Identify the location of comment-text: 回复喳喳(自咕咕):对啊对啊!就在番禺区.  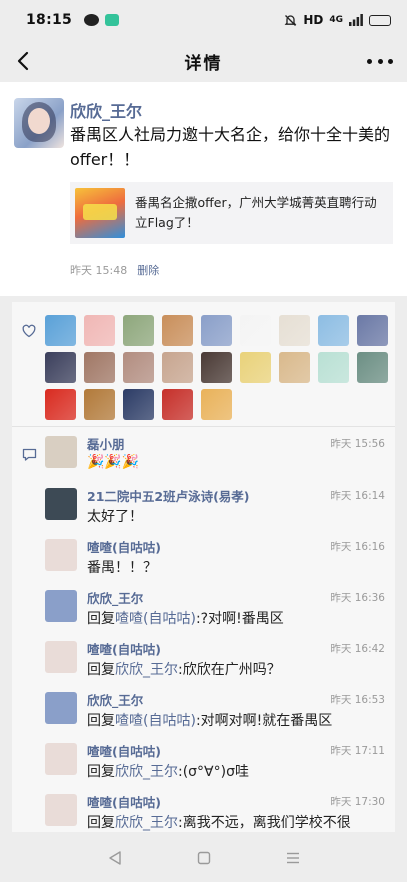
(237, 720).